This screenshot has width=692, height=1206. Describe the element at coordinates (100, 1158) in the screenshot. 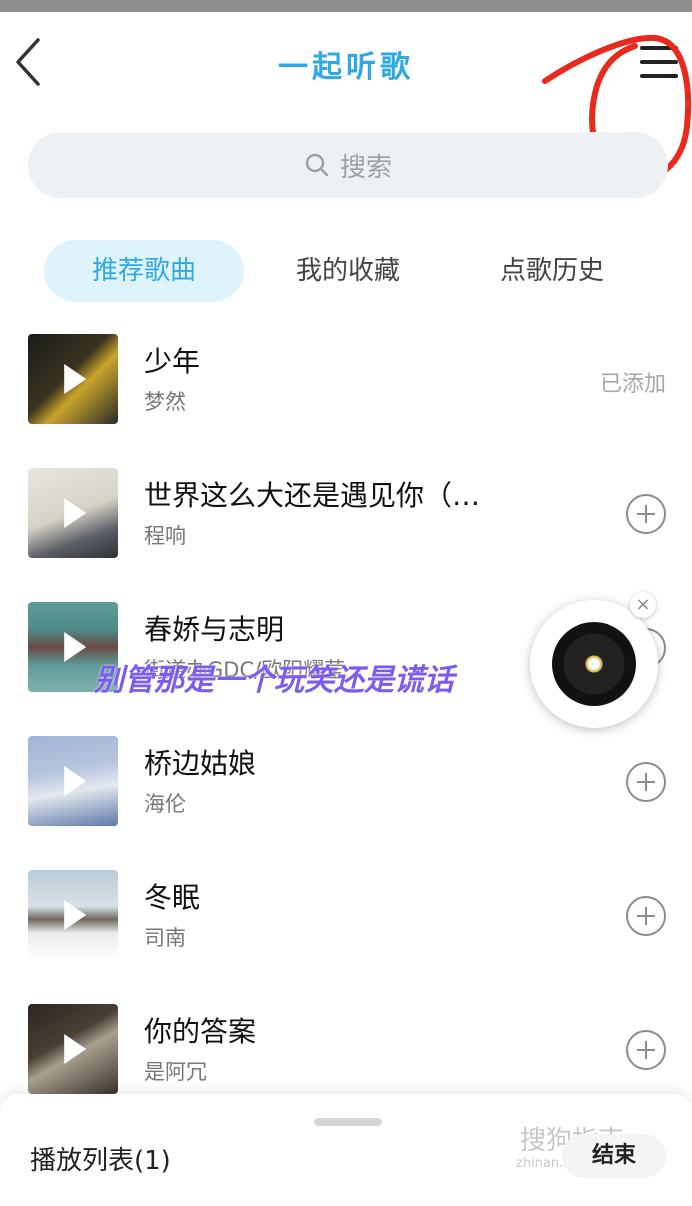

I see `playlist-label: 播放列表(1)` at that location.